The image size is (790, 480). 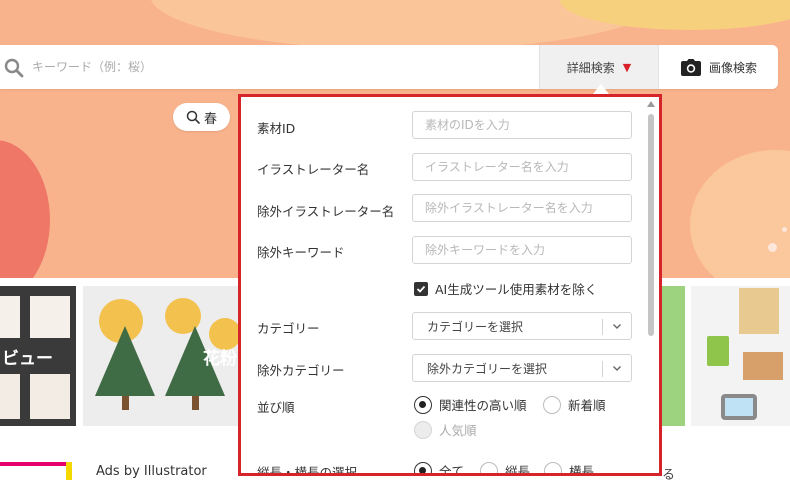 What do you see at coordinates (516, 289) in the screenshot?
I see `ai-exclude-label: AI生成ツール使用素材を除く` at bounding box center [516, 289].